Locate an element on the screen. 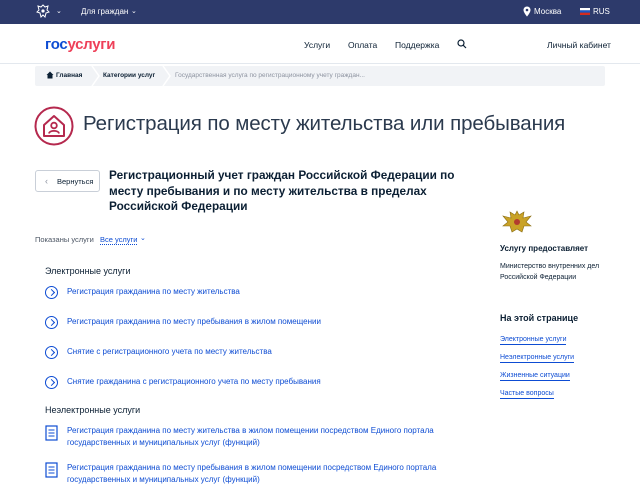 The width and height of the screenshot is (640, 494). personal-cabinet-link: Личный кабинет is located at coordinates (579, 45).